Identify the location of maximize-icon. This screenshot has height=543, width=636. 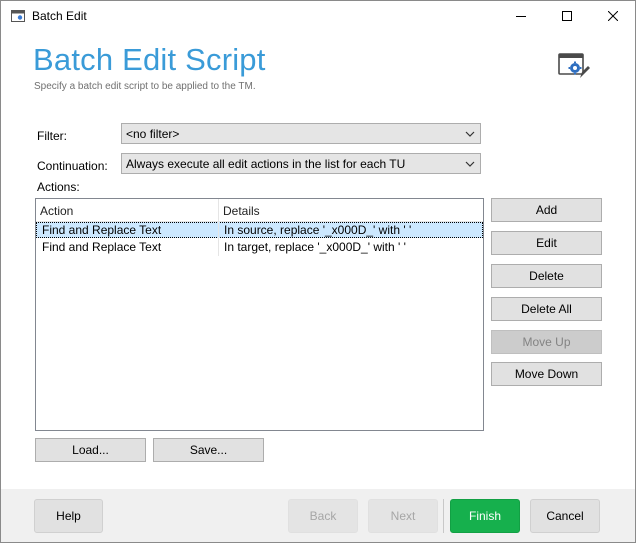
(567, 16).